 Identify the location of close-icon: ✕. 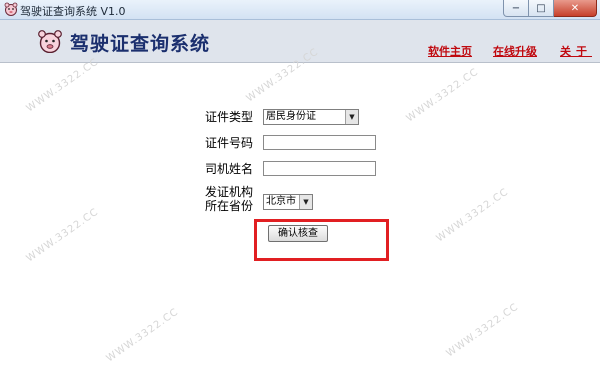
(575, 8).